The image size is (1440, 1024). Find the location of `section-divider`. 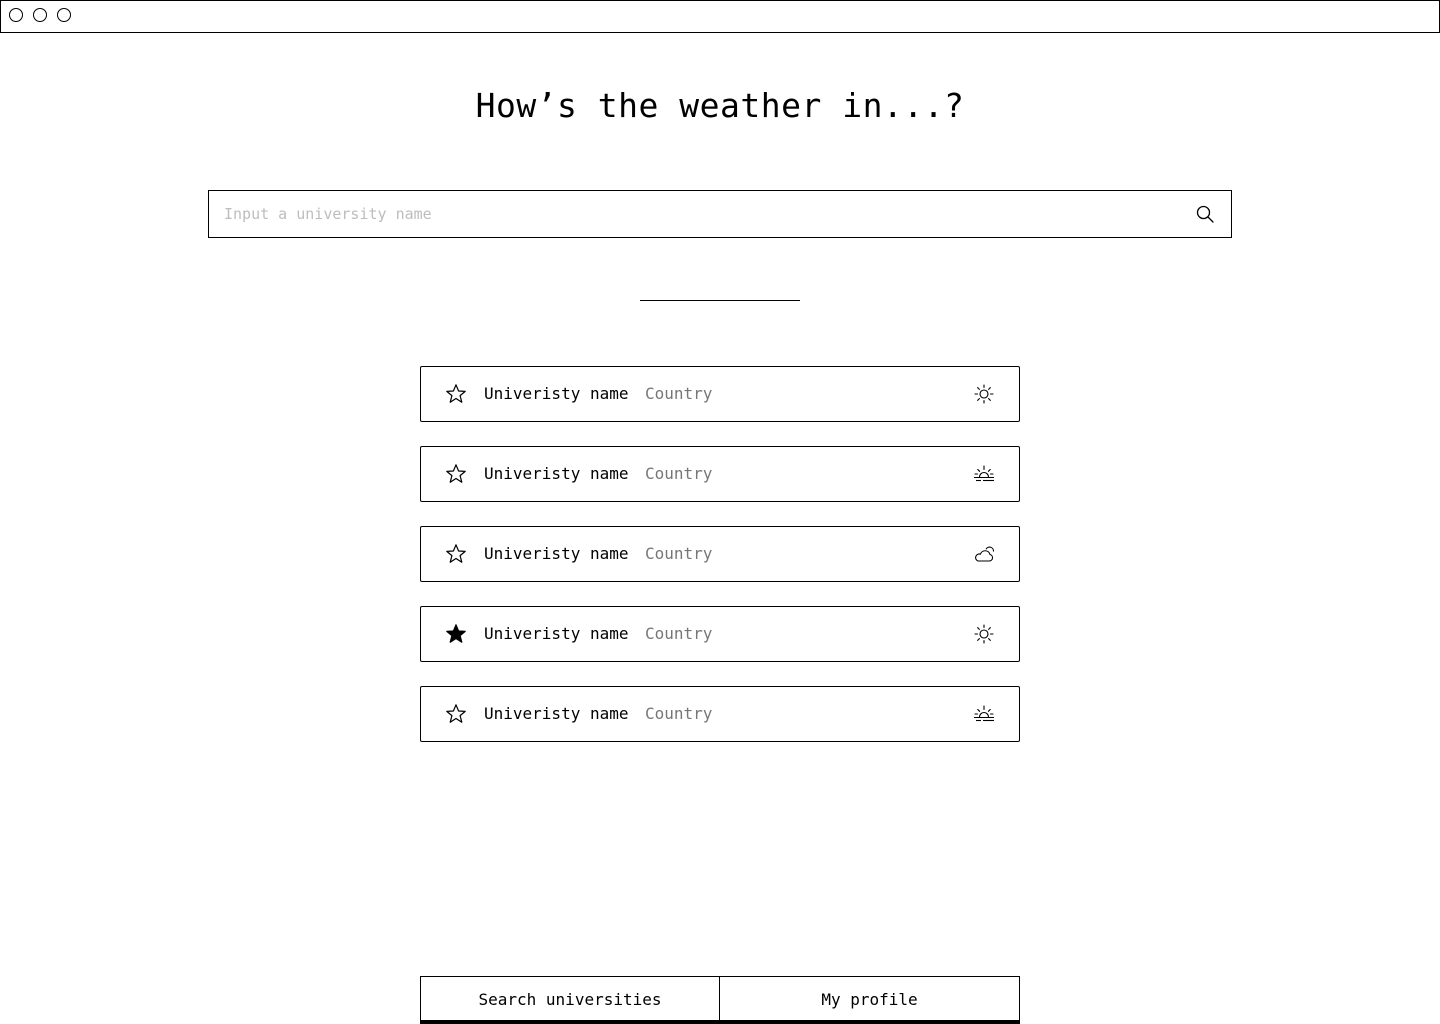

section-divider is located at coordinates (720, 300).